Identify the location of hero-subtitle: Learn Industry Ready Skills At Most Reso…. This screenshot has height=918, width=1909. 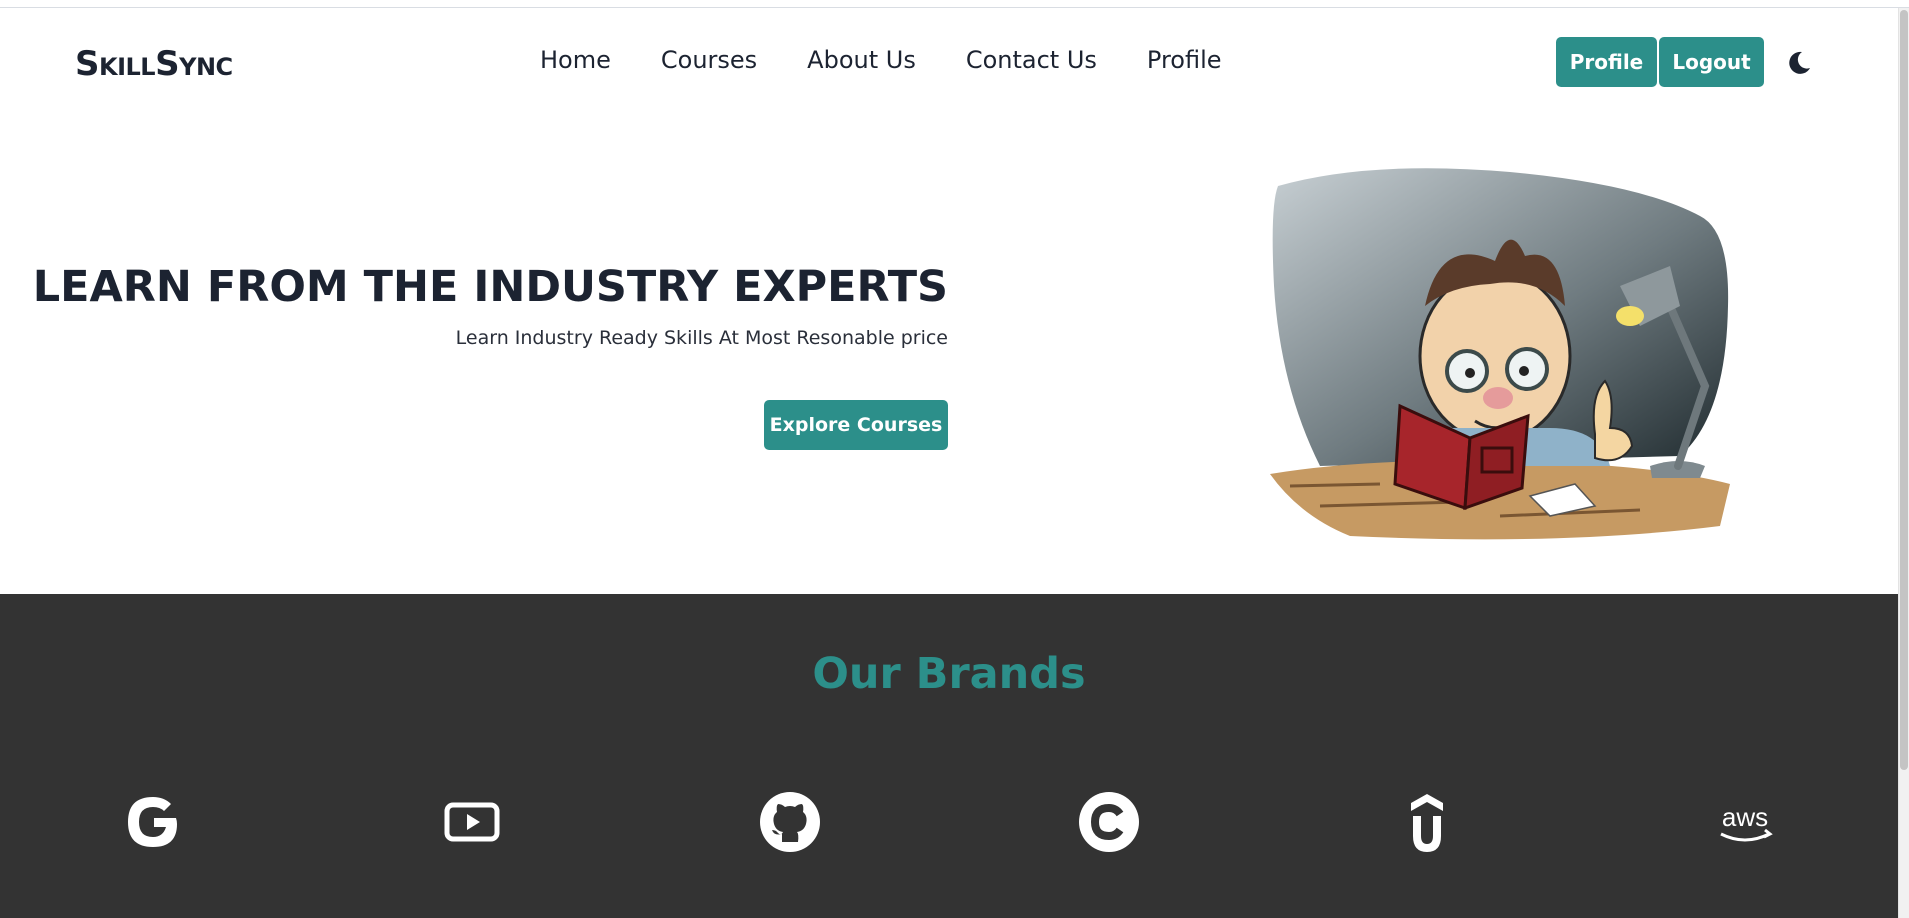
(701, 338).